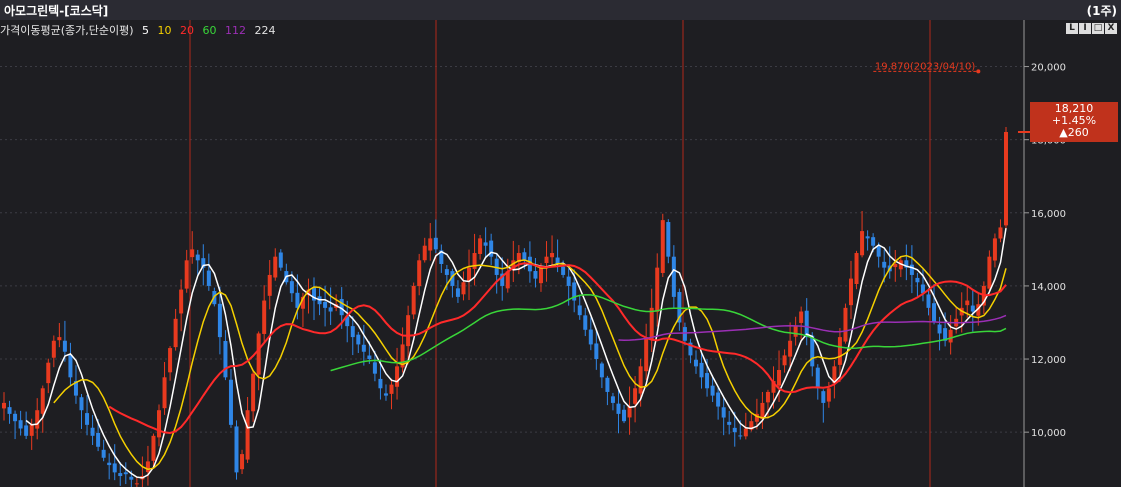 The width and height of the screenshot is (1121, 487). I want to click on ma-period-10: 10, so click(164, 30).